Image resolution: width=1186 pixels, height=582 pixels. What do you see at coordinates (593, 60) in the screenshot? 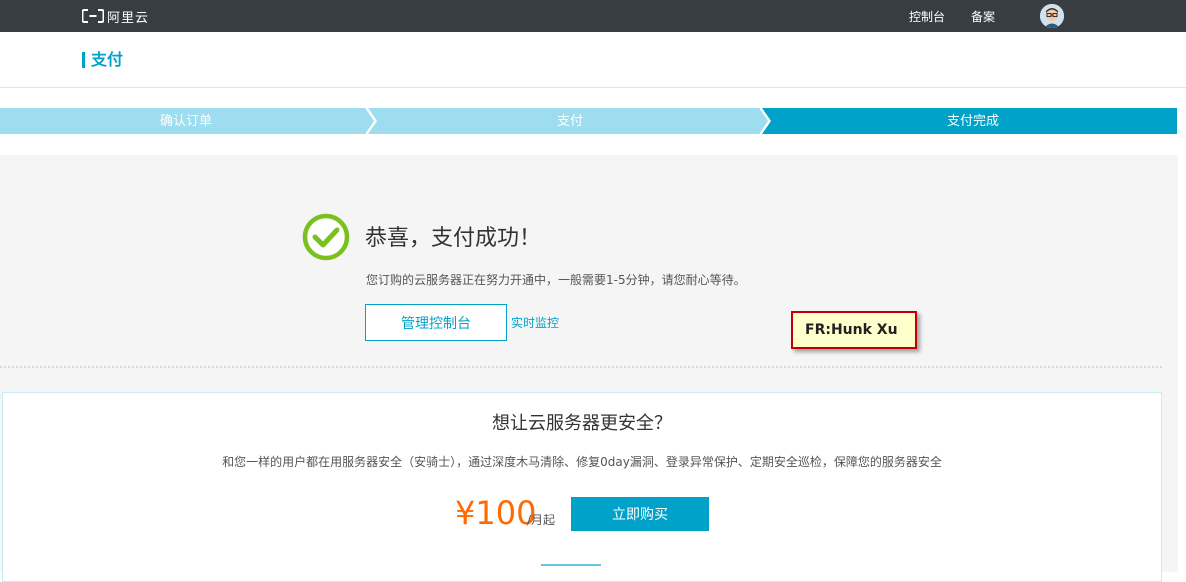
I see `page-title-row: 支付` at bounding box center [593, 60].